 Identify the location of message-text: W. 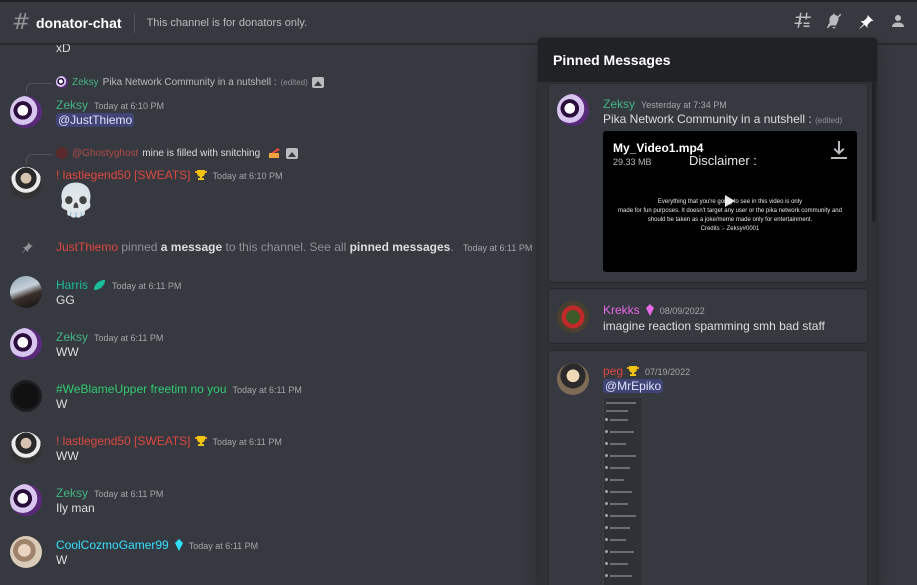
(62, 404).